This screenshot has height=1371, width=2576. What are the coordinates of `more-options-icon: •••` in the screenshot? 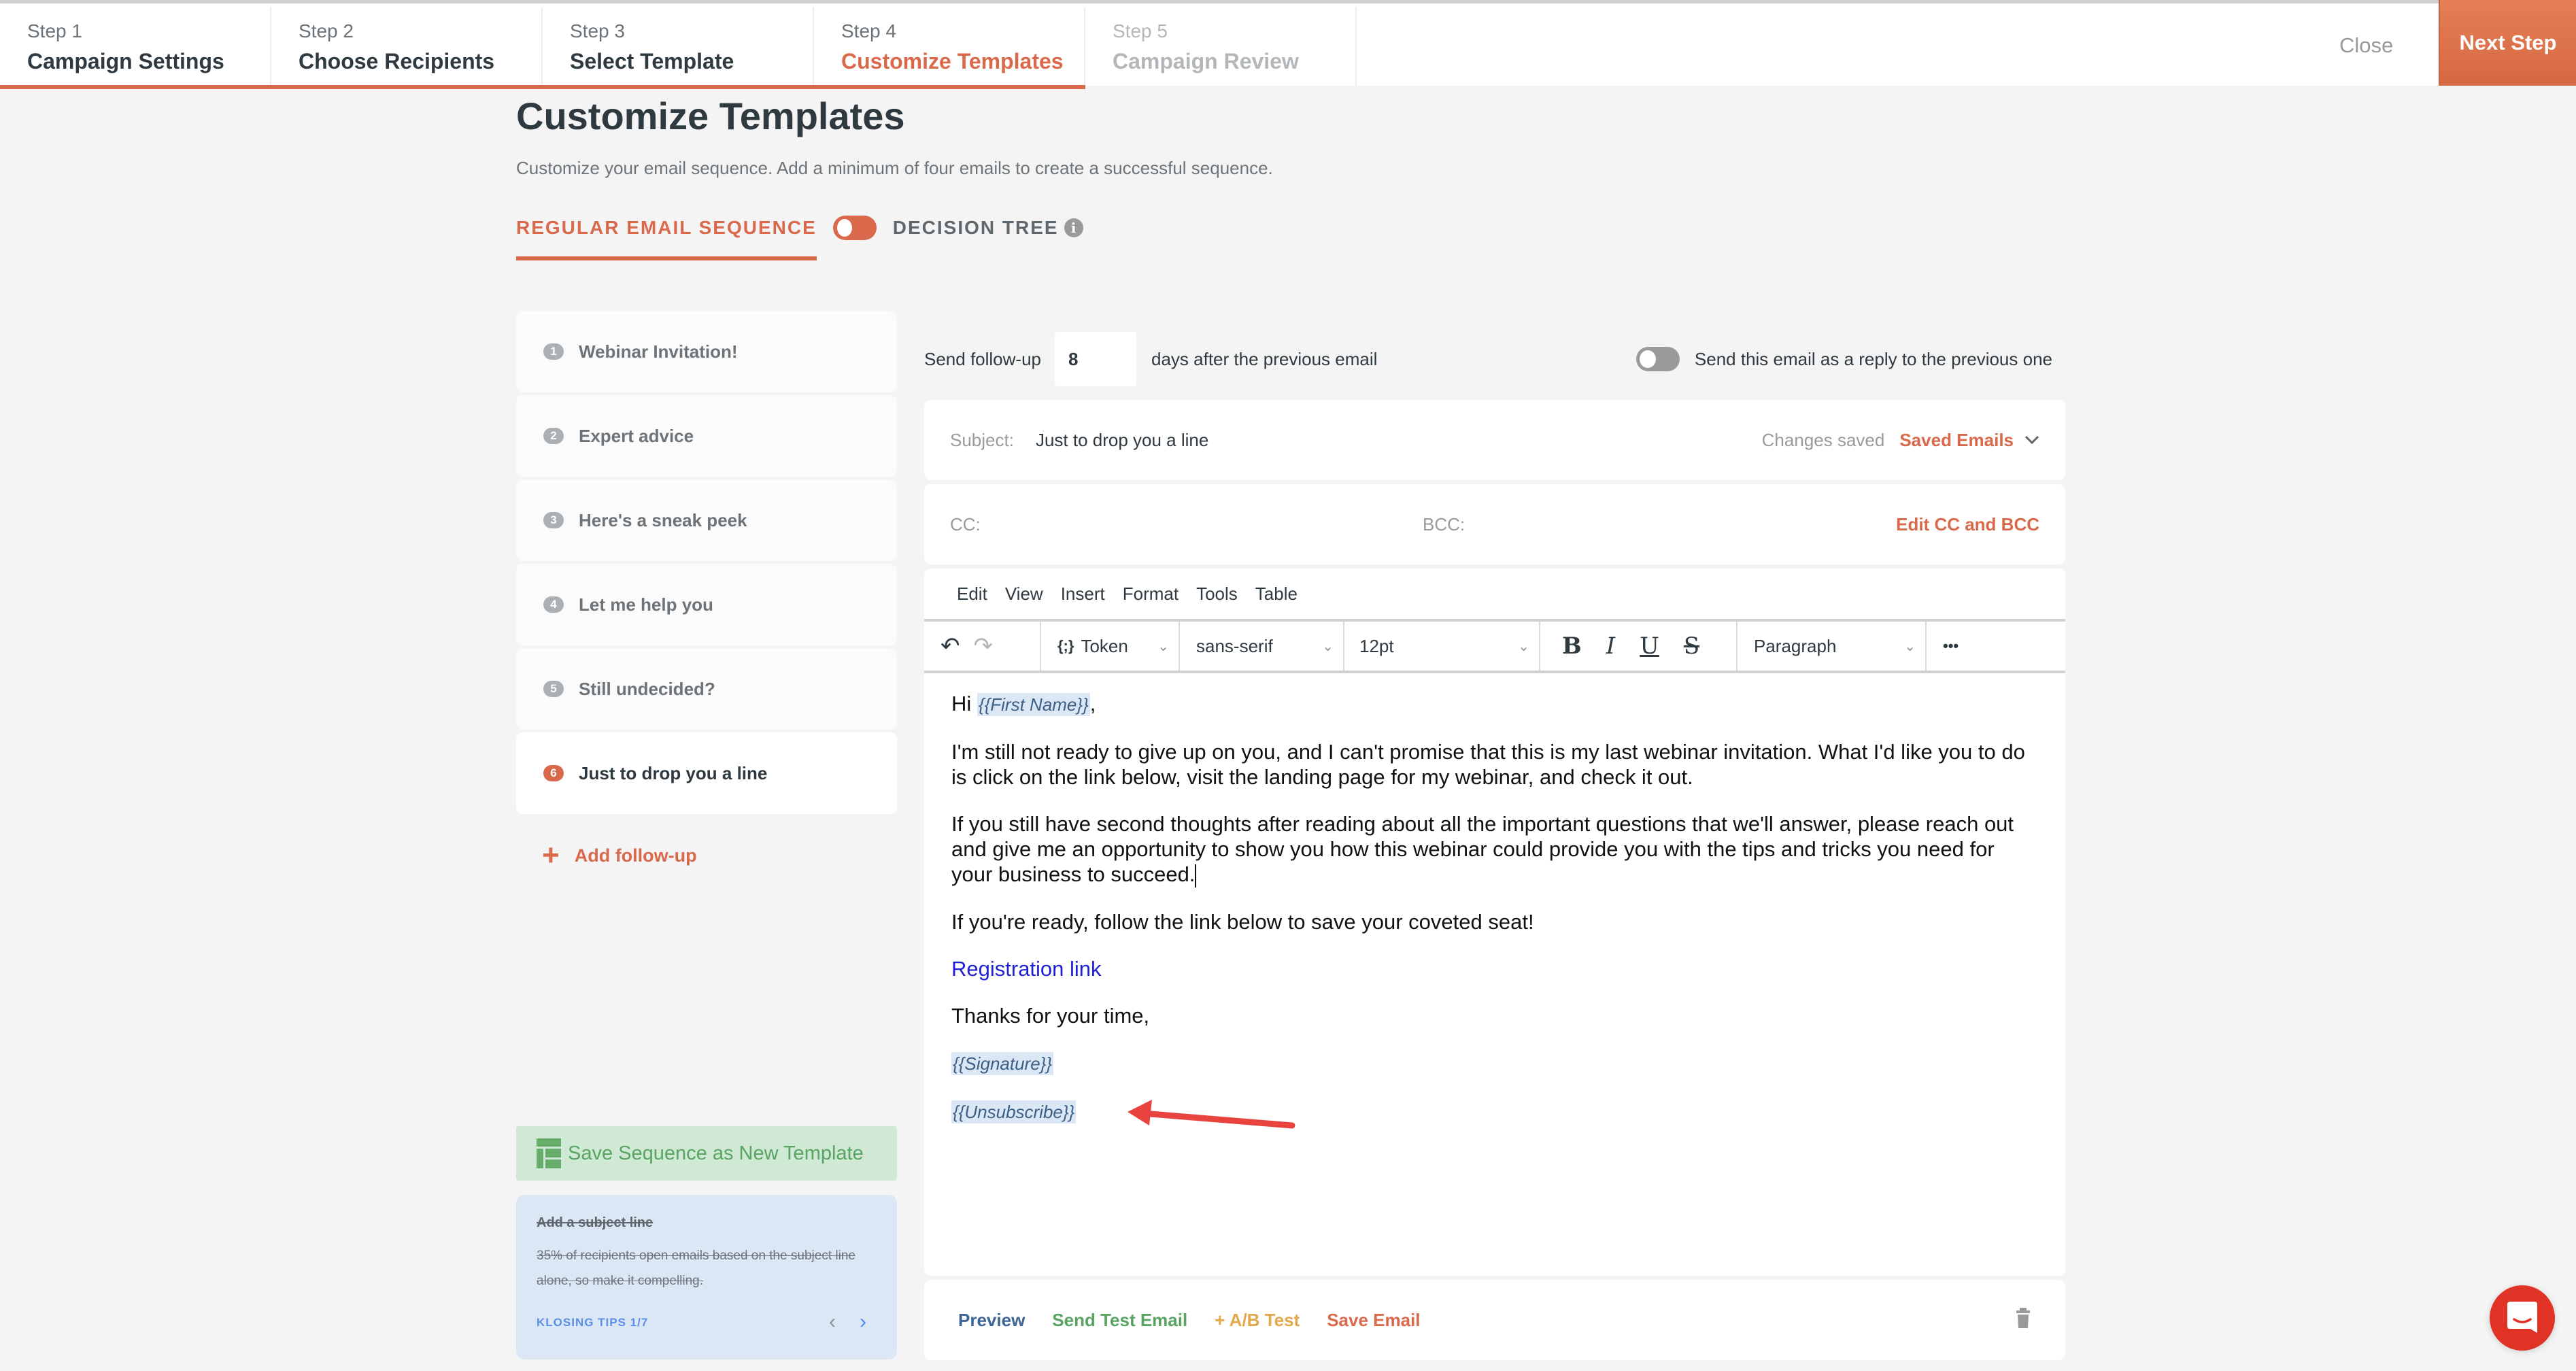 It's located at (1950, 646).